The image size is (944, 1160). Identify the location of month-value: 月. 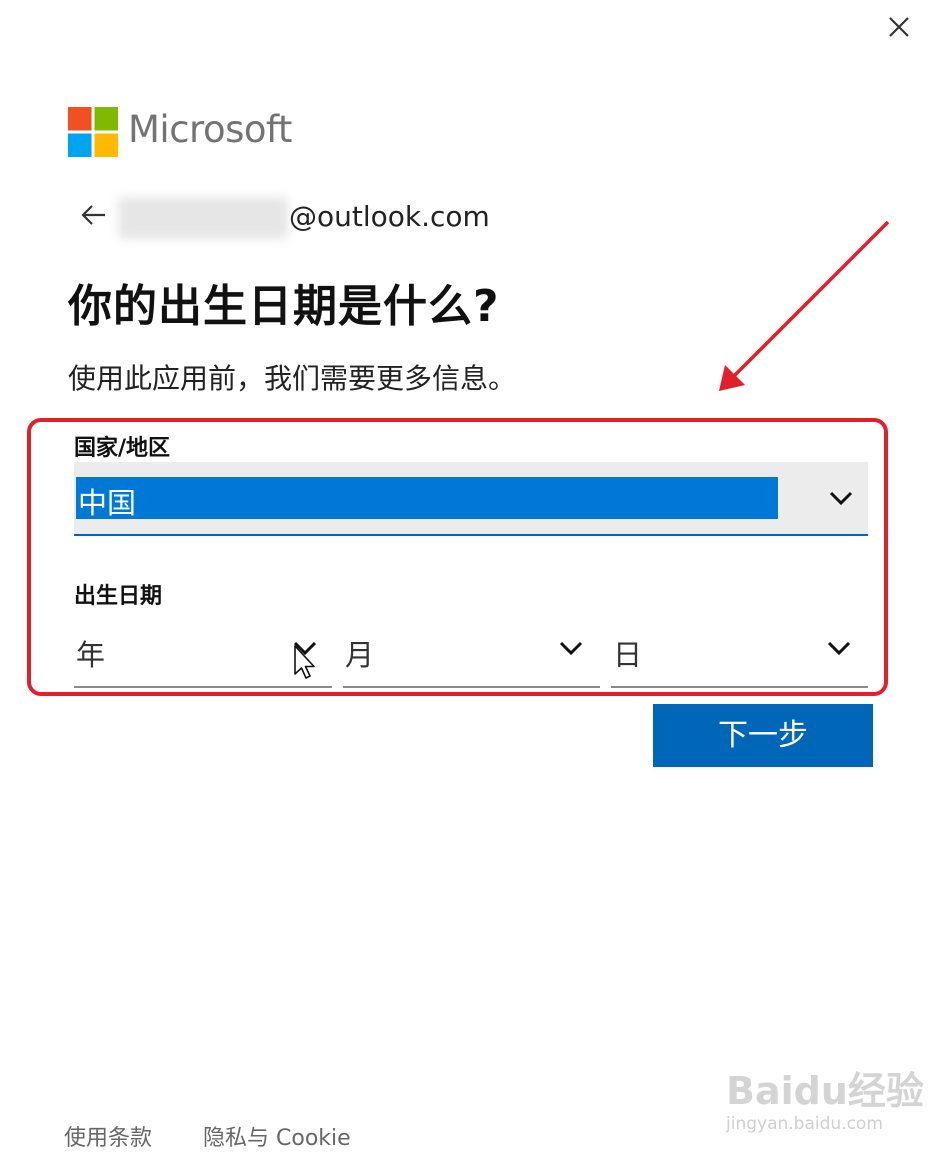
(360, 655).